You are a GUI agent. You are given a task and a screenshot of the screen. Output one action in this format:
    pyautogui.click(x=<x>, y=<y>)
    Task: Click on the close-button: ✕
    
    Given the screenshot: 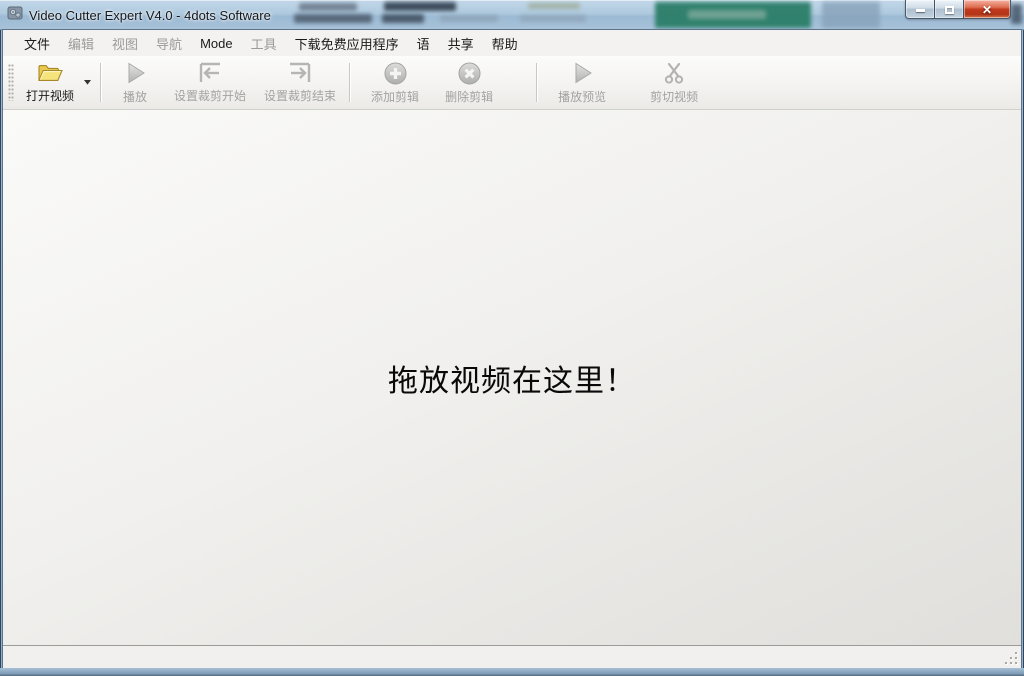 What is the action you would take?
    pyautogui.click(x=987, y=9)
    